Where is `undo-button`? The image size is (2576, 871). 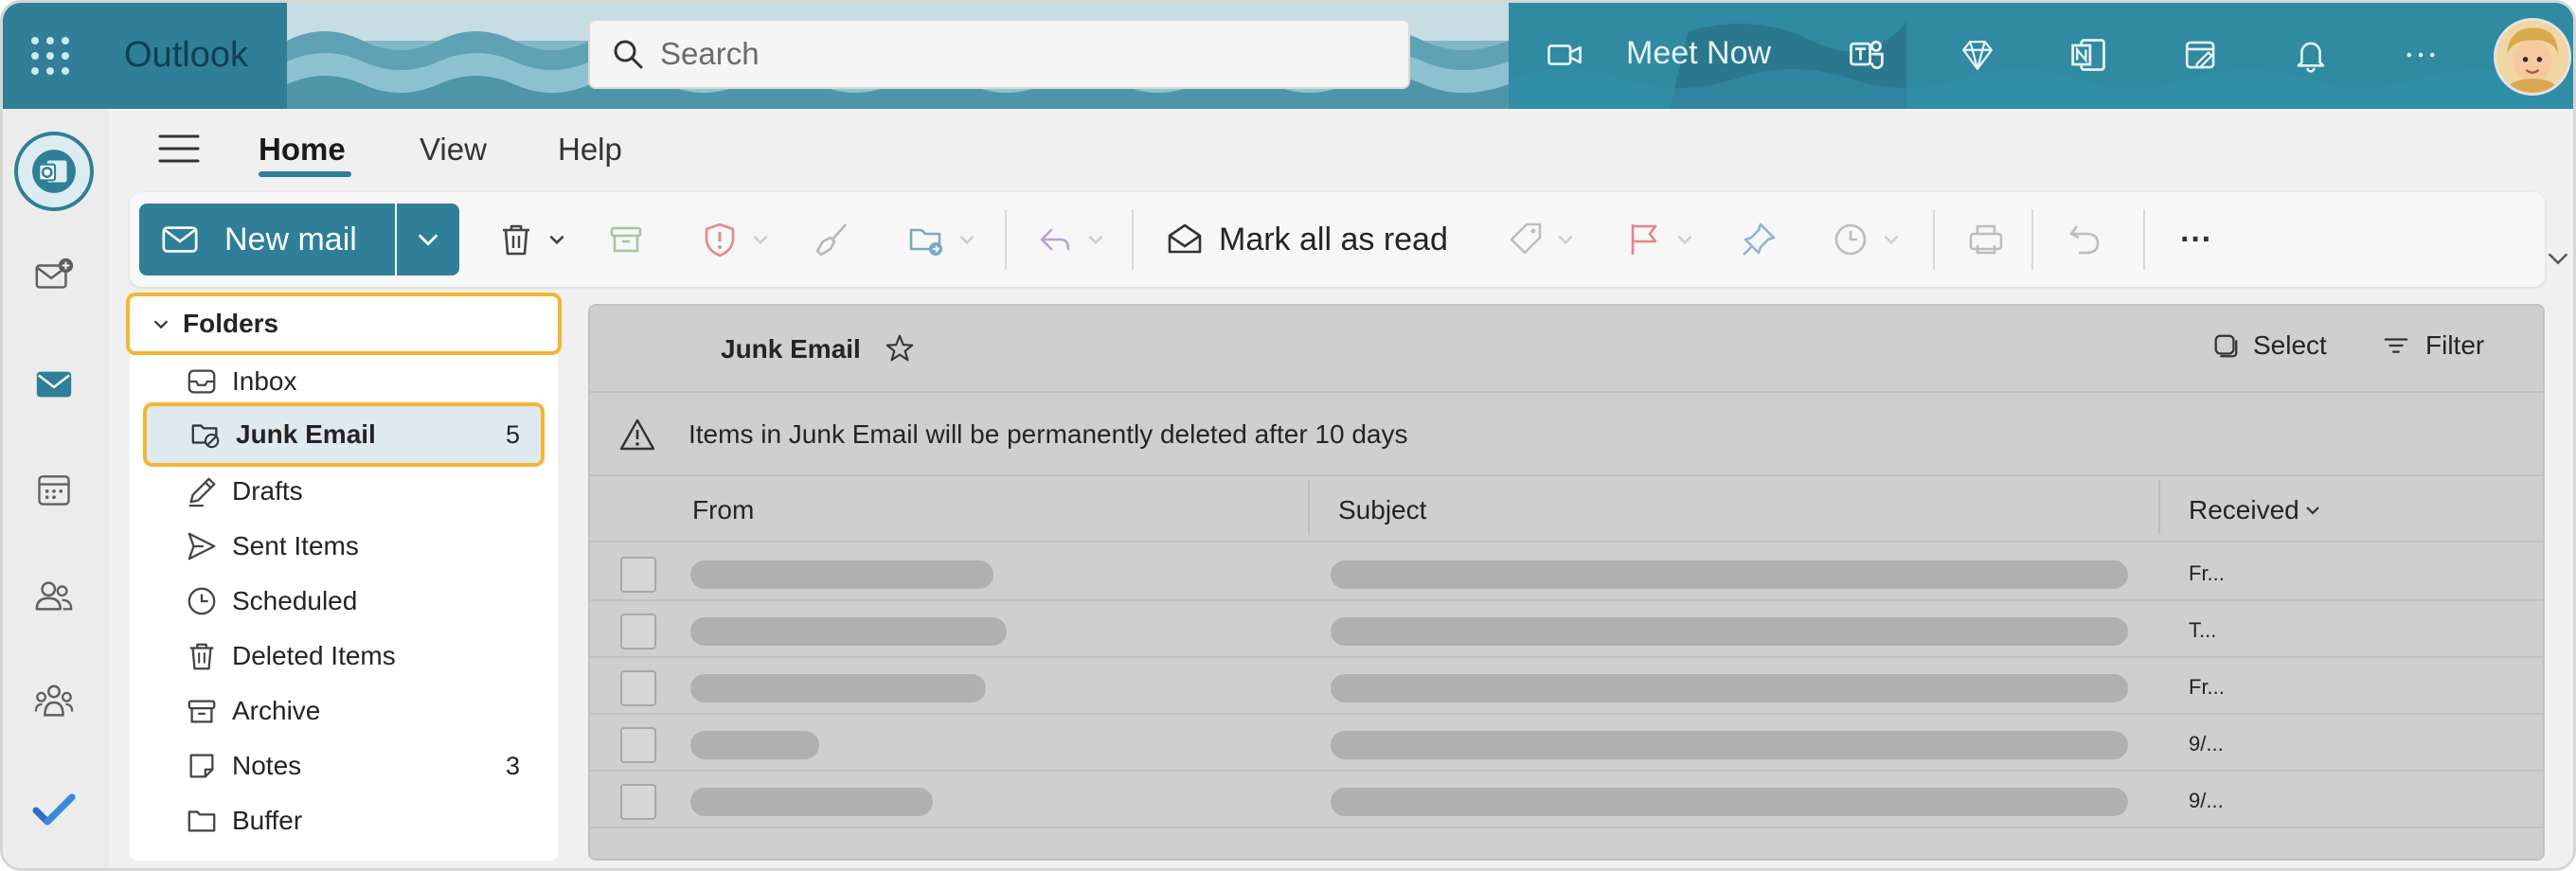
undo-button is located at coordinates (2084, 239).